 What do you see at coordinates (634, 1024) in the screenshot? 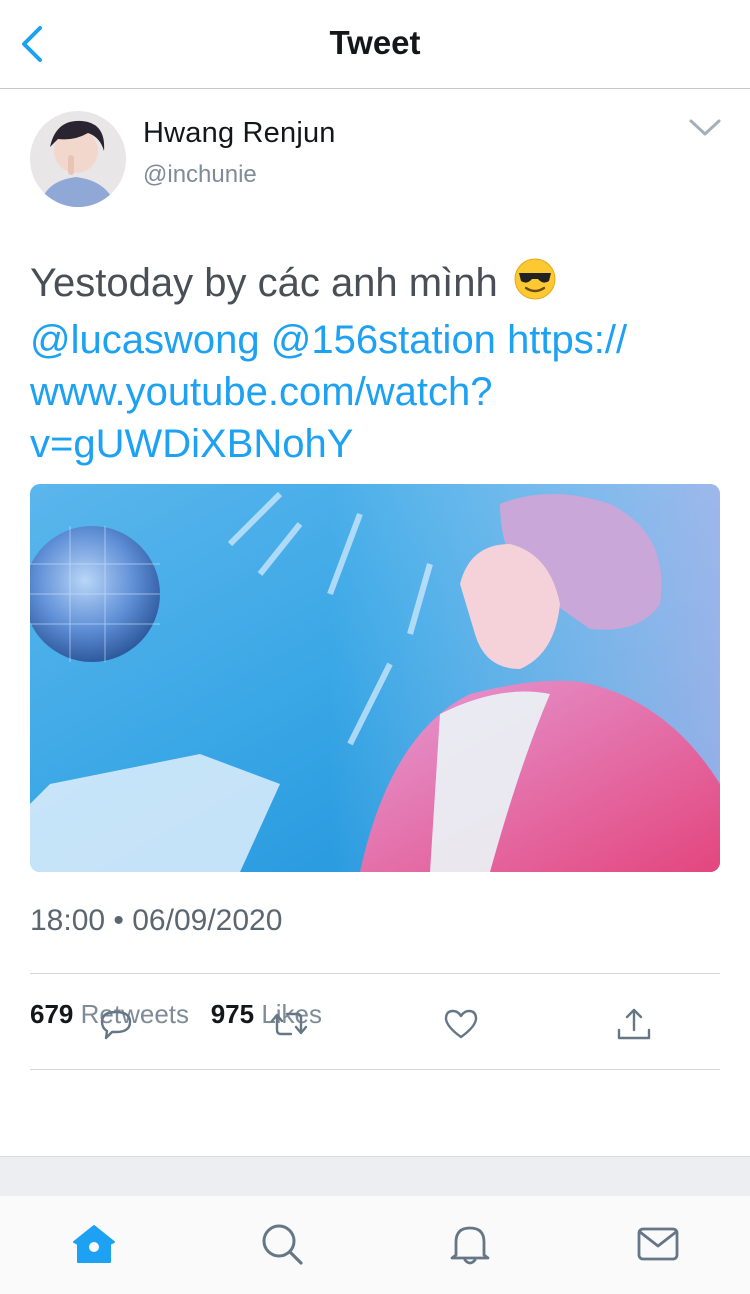
I see `share-icon` at bounding box center [634, 1024].